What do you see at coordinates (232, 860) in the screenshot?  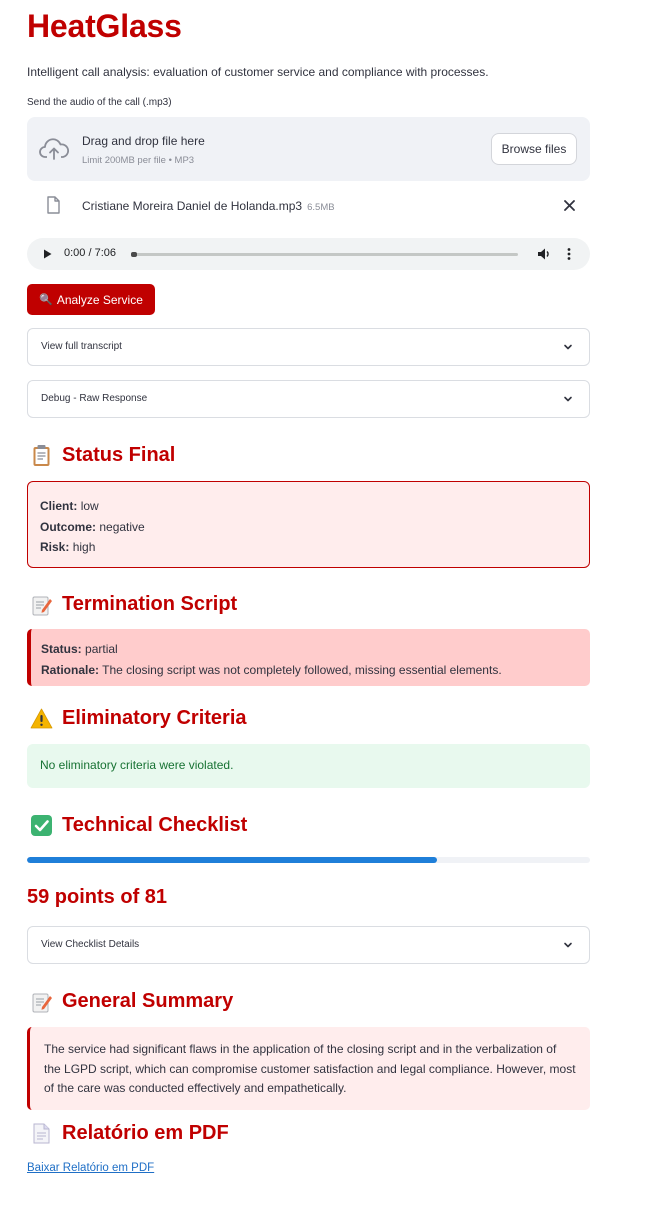 I see `checklist-progress-fill` at bounding box center [232, 860].